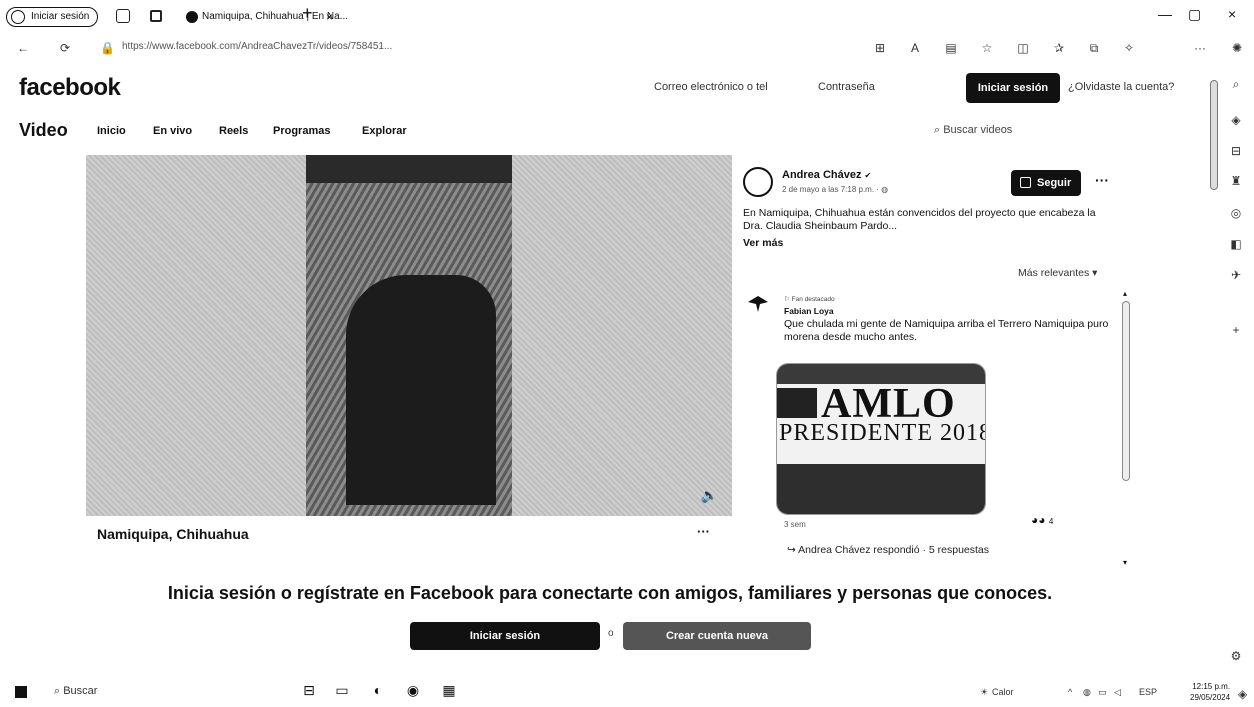  Describe the element at coordinates (1148, 692) in the screenshot. I see `language-indicator: ESP` at that location.